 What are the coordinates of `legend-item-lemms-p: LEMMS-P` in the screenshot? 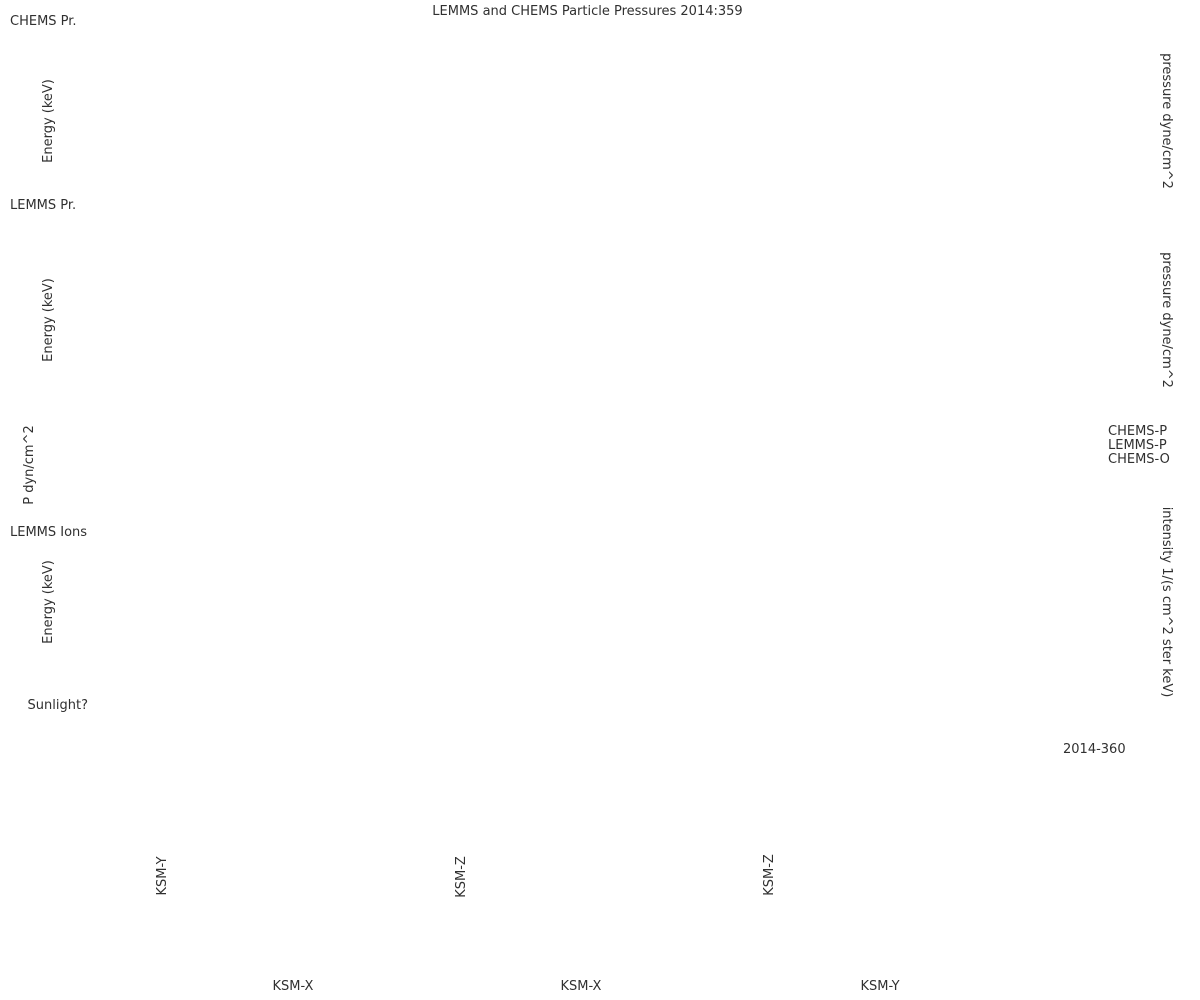 It's located at (1137, 445).